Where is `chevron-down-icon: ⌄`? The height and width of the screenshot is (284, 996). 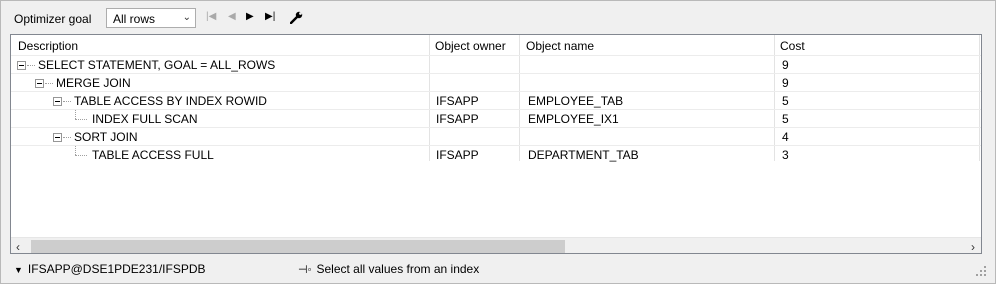
chevron-down-icon: ⌄ is located at coordinates (186, 17).